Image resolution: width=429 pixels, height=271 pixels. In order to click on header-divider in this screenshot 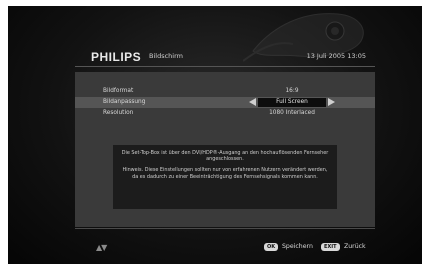, I will do `click(225, 66)`.